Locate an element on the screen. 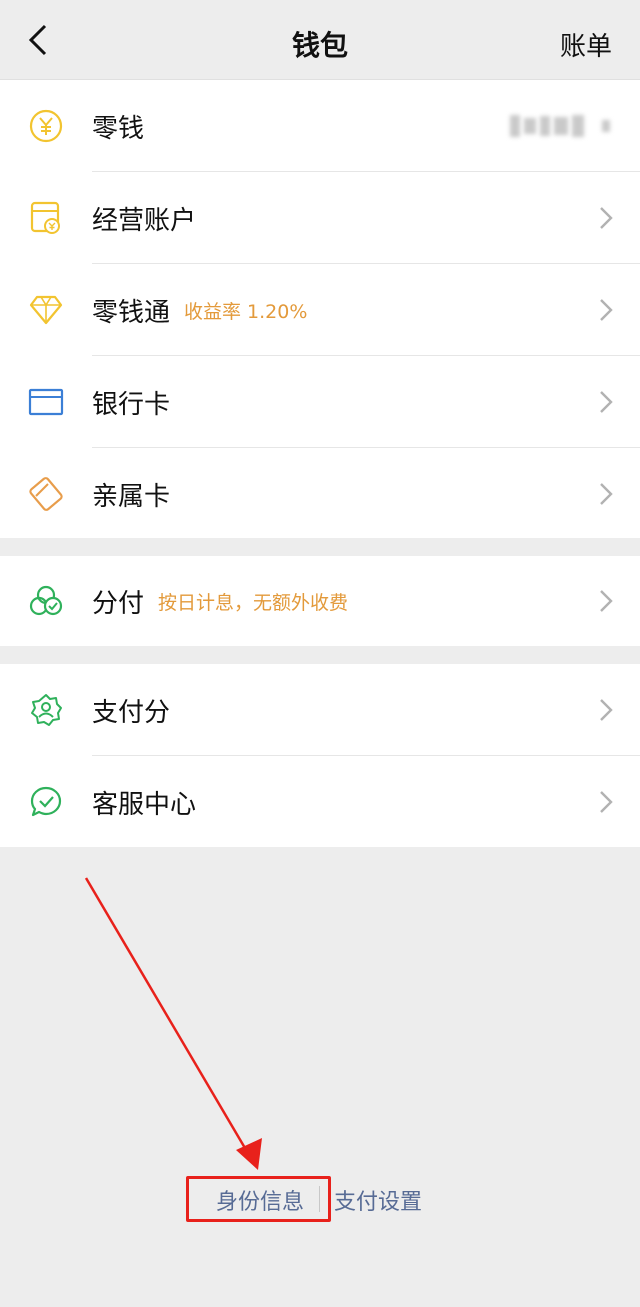 This screenshot has height=1307, width=640. diamond-icon is located at coordinates (46, 310).